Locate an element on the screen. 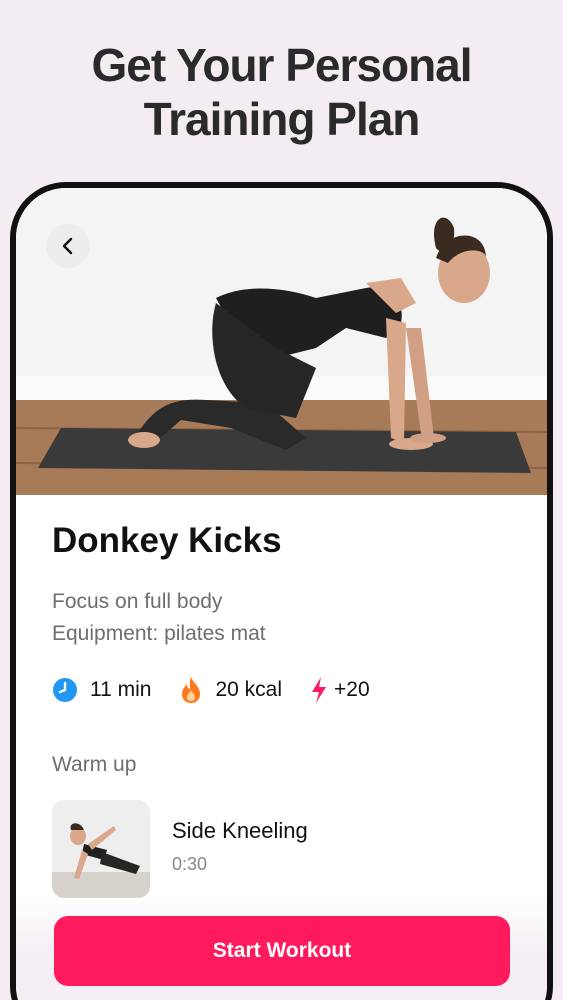  warmup-exercise-duration: 0:30 is located at coordinates (190, 864).